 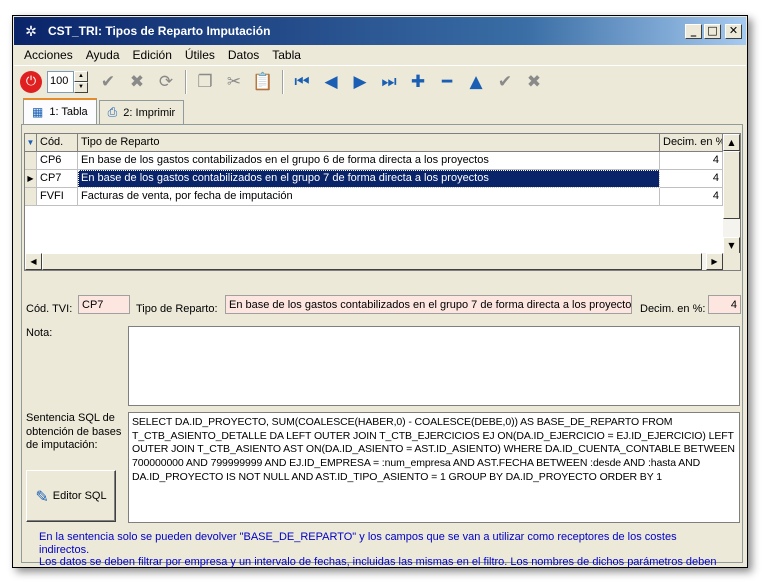 I want to click on zoom-stepper: 100 ▲ ▼, so click(x=67, y=81).